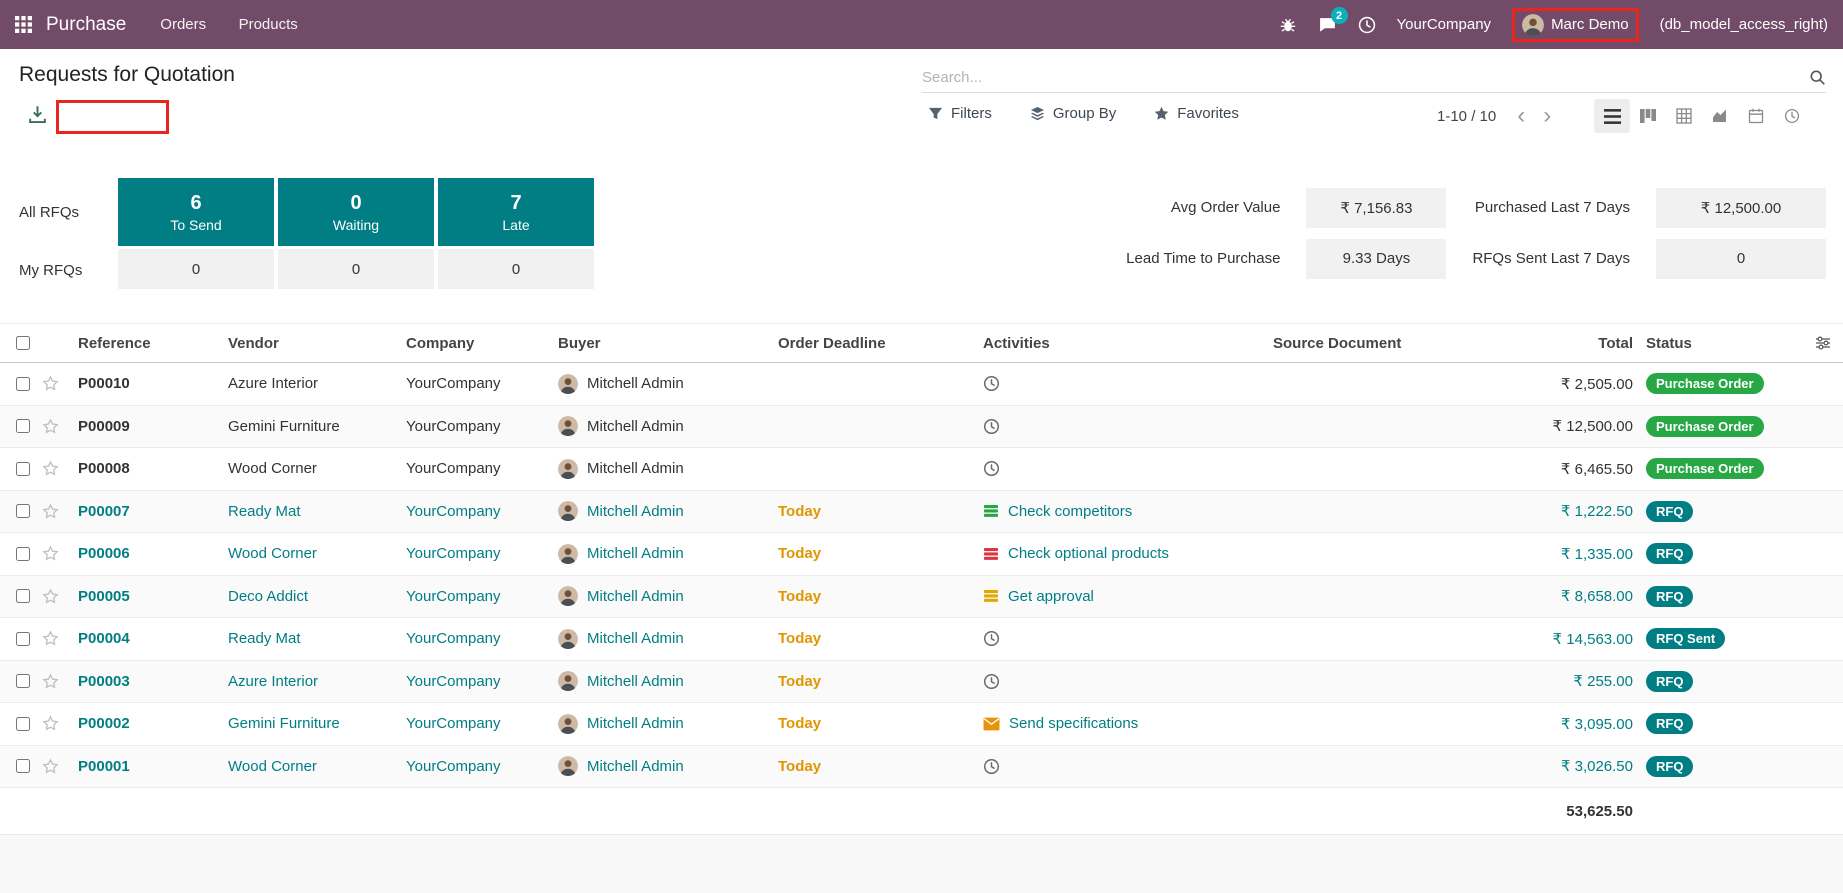 Image resolution: width=1843 pixels, height=893 pixels. What do you see at coordinates (317, 343) in the screenshot?
I see `header-vendor: Vendor` at bounding box center [317, 343].